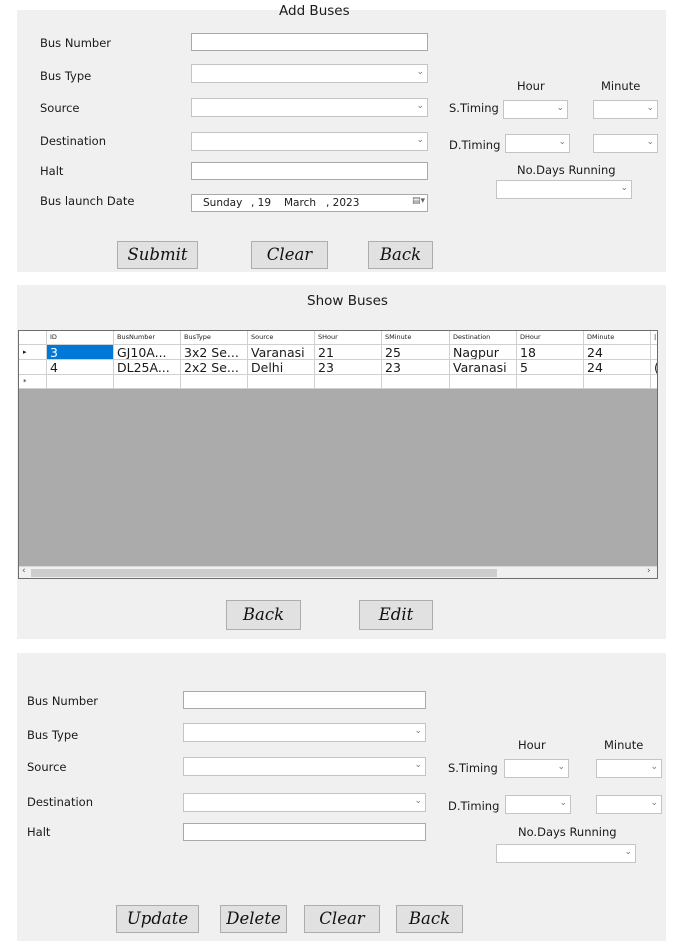  Describe the element at coordinates (147, 338) in the screenshot. I see `col-header-busnumber: BusNumber` at that location.